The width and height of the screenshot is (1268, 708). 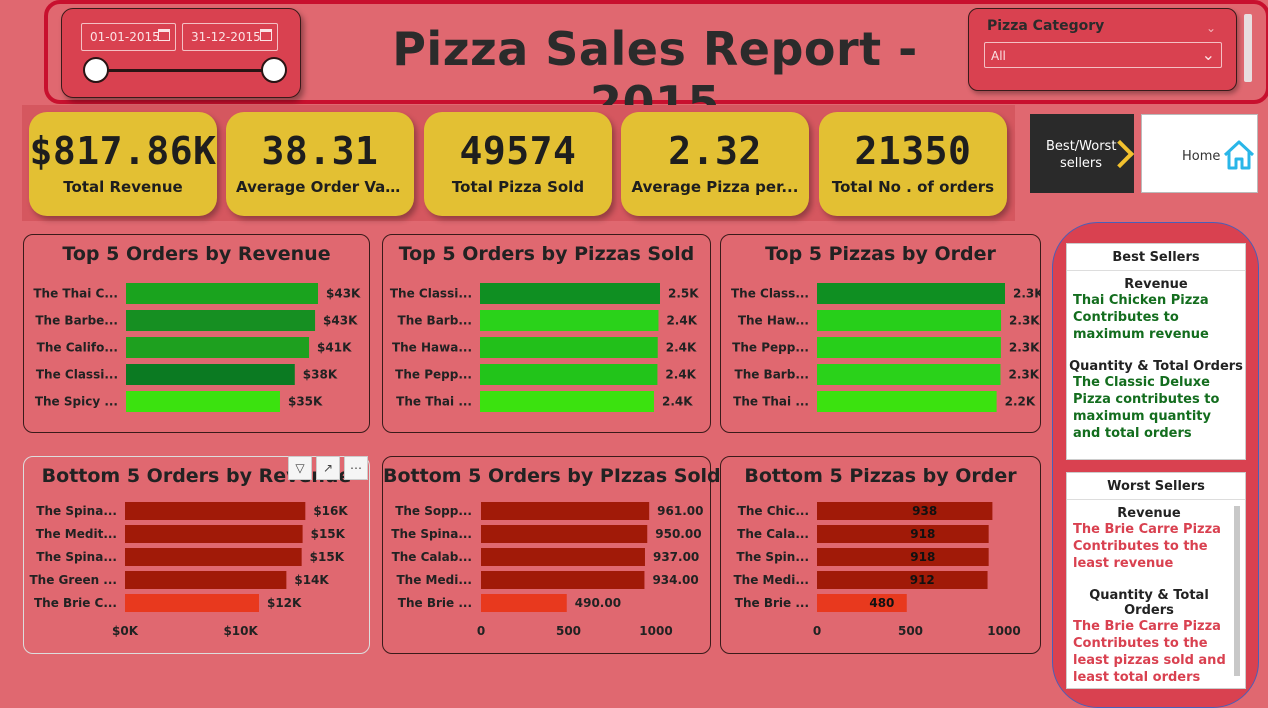 What do you see at coordinates (1149, 513) in the screenshot?
I see `worst-revenue-heading: Revenue` at bounding box center [1149, 513].